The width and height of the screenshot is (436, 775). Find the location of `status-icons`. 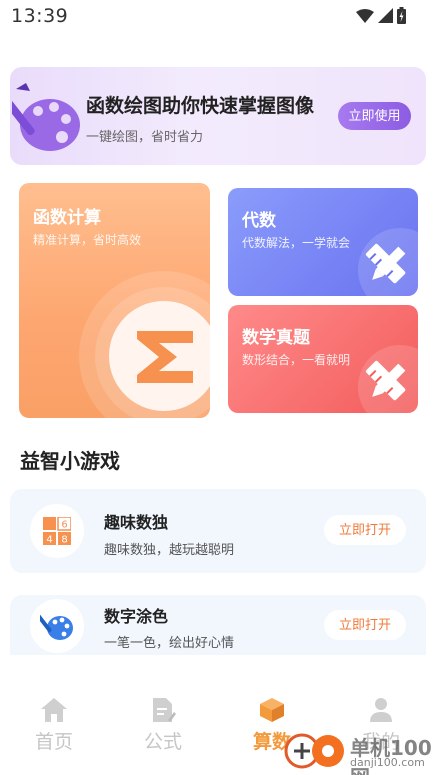

status-icons is located at coordinates (381, 15).